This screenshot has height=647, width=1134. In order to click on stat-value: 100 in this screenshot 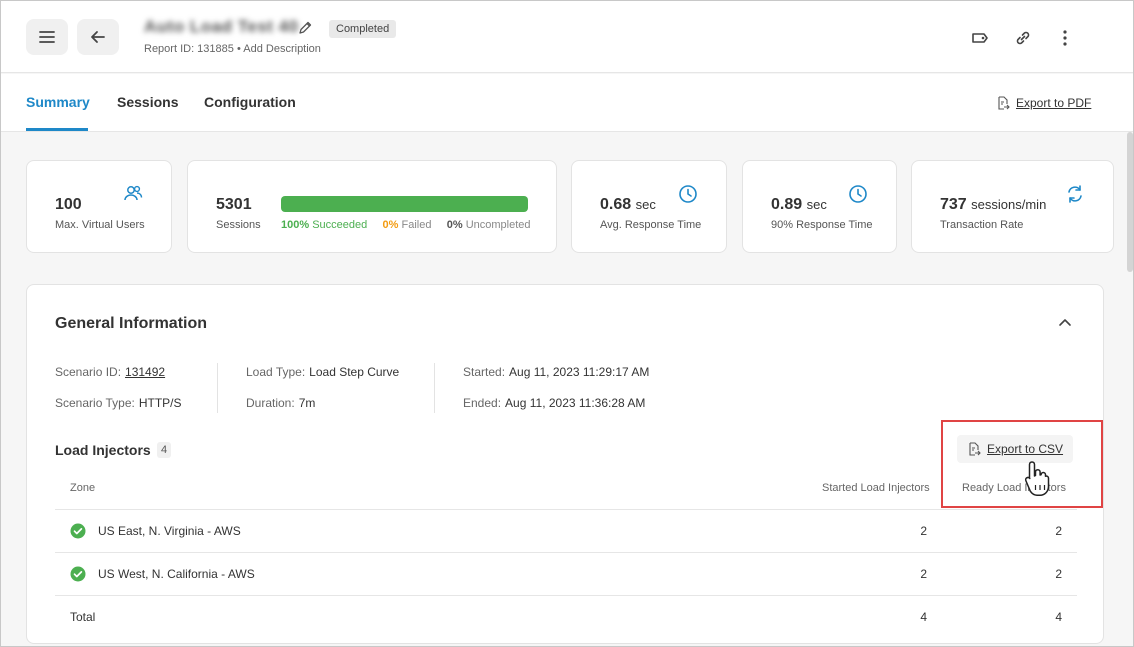, I will do `click(68, 204)`.